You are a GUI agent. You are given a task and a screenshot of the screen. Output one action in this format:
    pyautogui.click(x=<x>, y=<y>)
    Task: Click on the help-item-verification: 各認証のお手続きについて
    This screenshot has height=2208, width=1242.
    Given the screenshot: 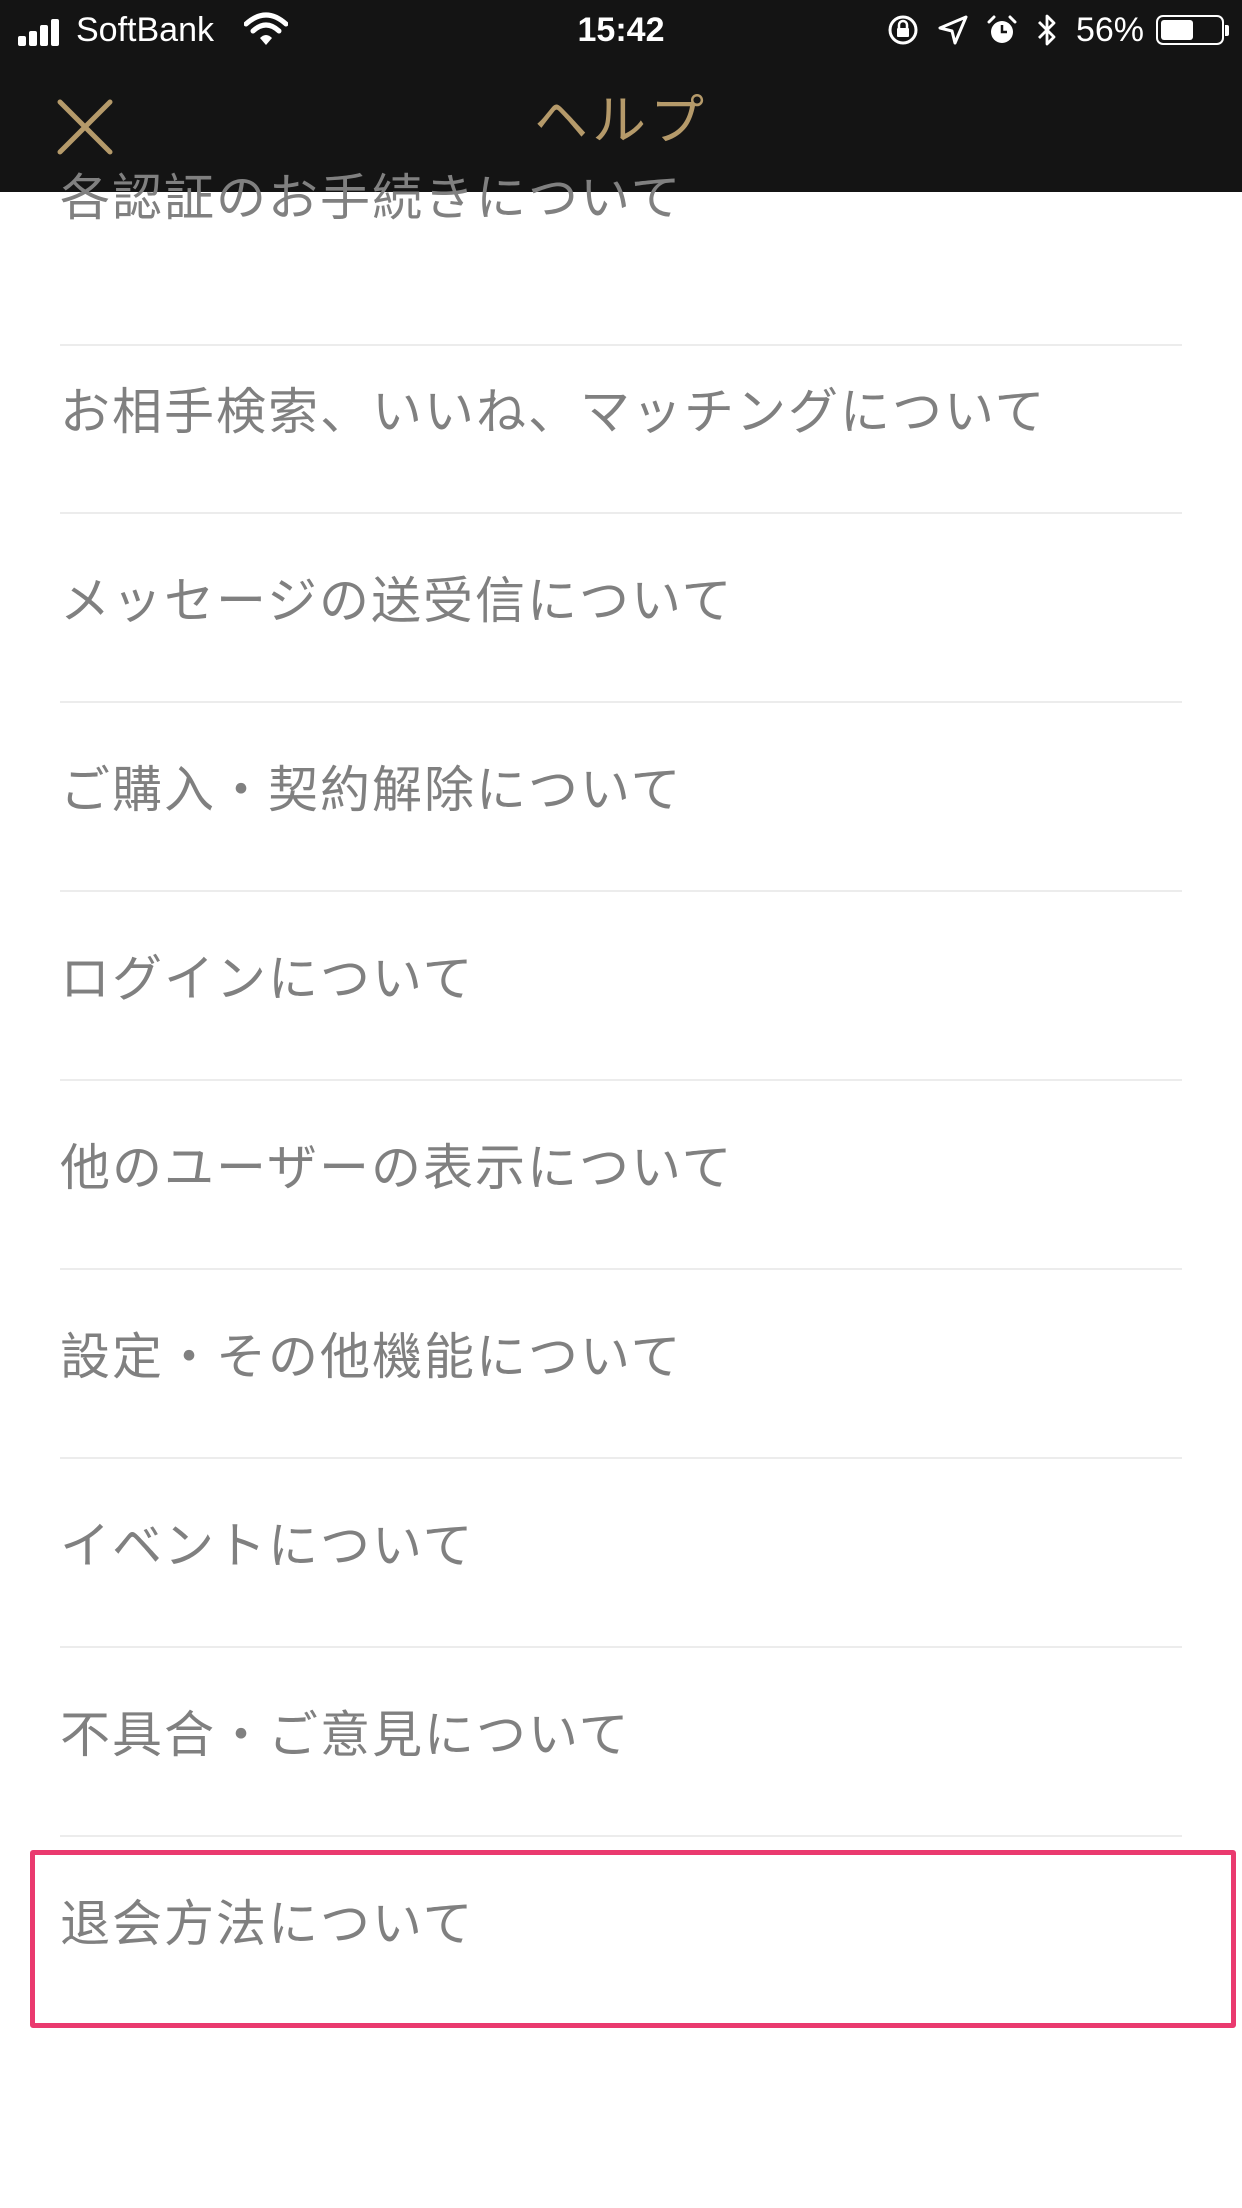 What is the action you would take?
    pyautogui.click(x=621, y=252)
    